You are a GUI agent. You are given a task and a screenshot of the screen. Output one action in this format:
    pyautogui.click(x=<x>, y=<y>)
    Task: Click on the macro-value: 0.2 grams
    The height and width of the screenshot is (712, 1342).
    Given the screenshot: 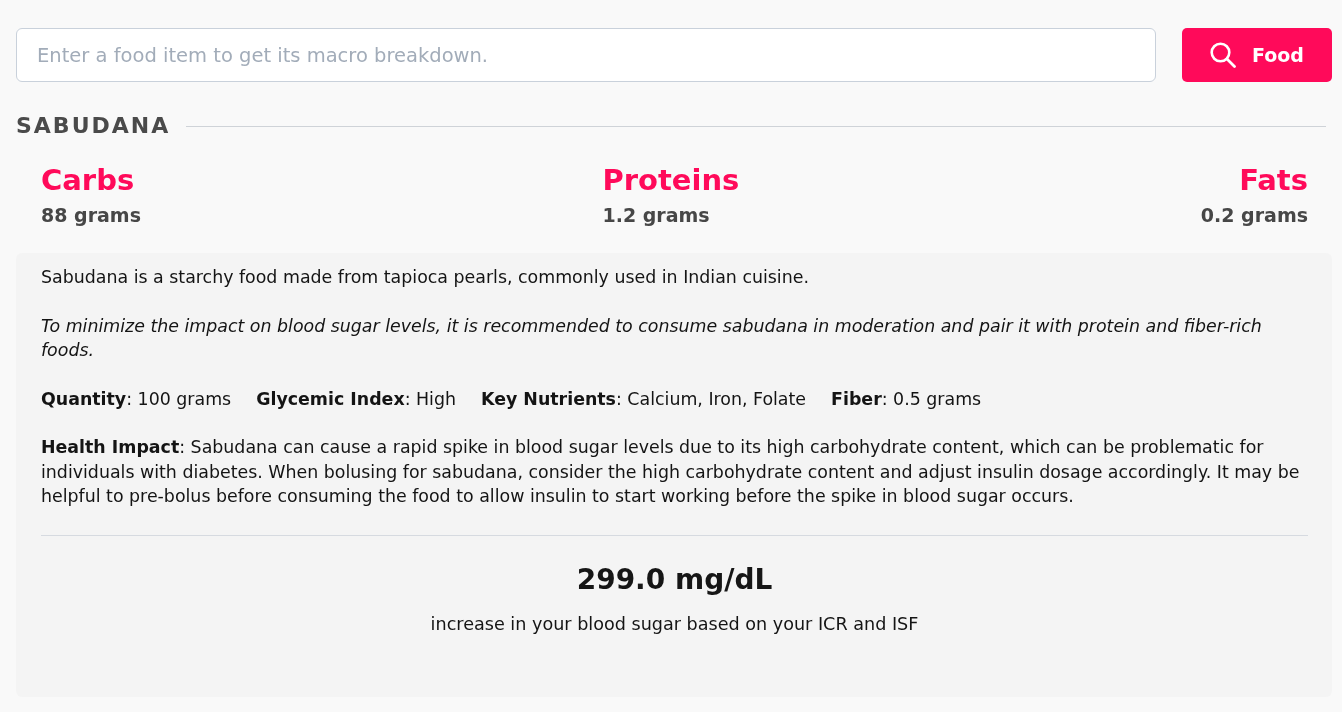 What is the action you would take?
    pyautogui.click(x=1254, y=215)
    